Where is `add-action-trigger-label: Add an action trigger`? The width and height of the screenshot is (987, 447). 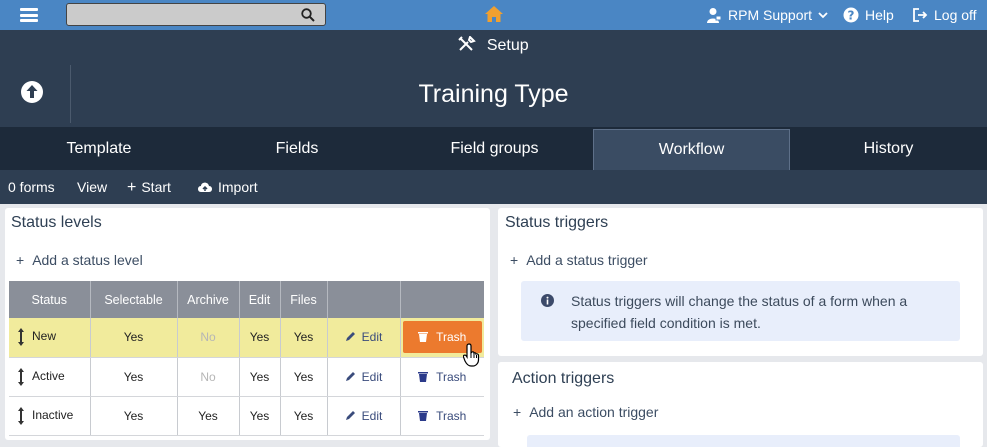 add-action-trigger-label: Add an action trigger is located at coordinates (594, 412).